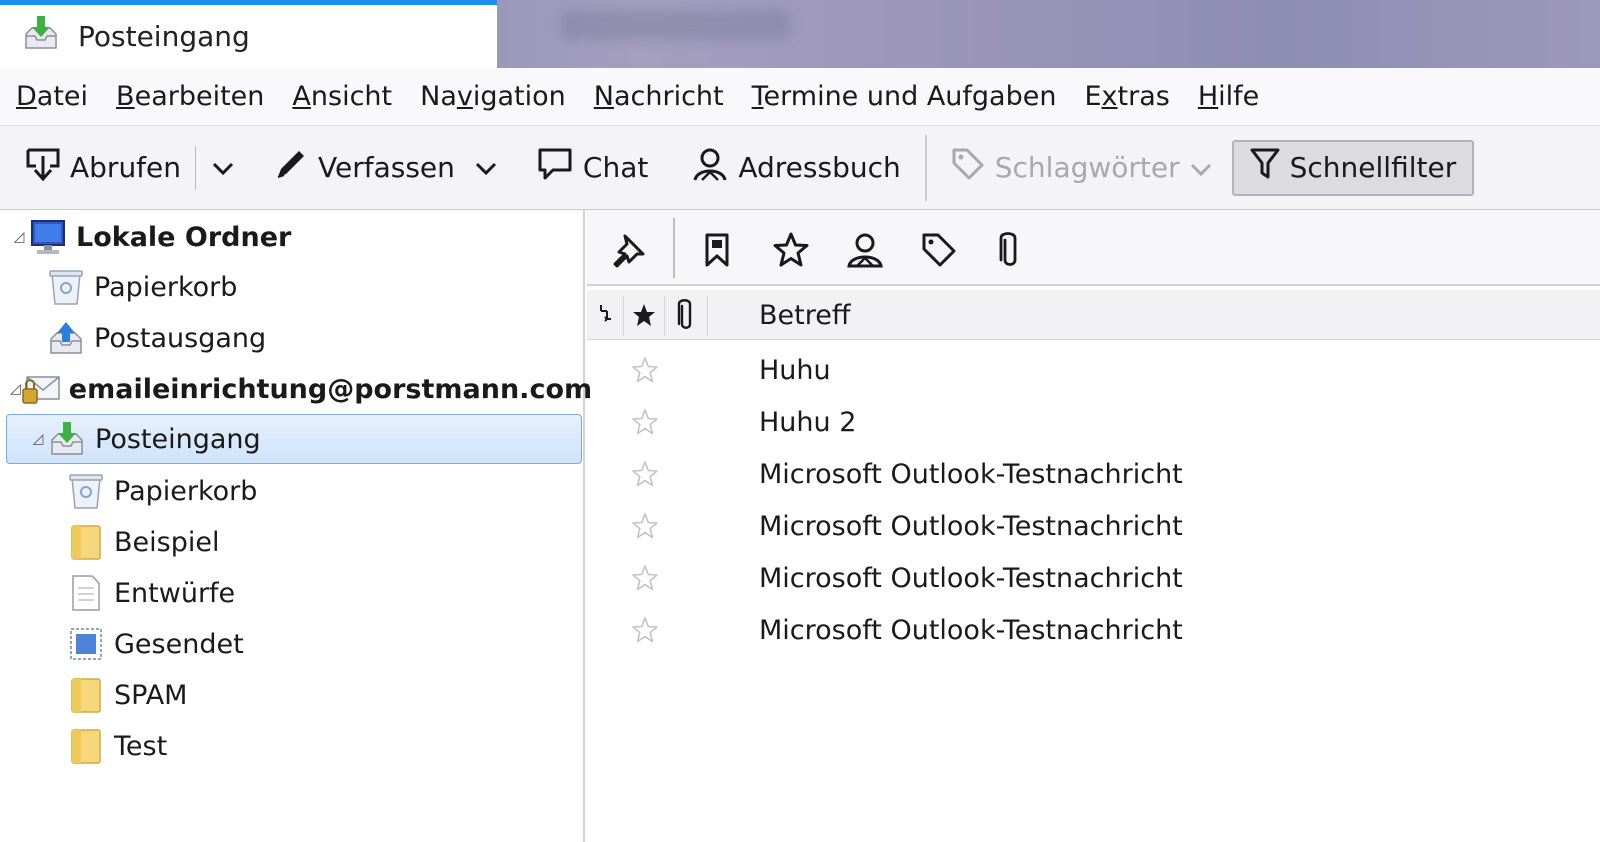  What do you see at coordinates (1087, 167) in the screenshot?
I see `tags-label: Schlagwörter` at bounding box center [1087, 167].